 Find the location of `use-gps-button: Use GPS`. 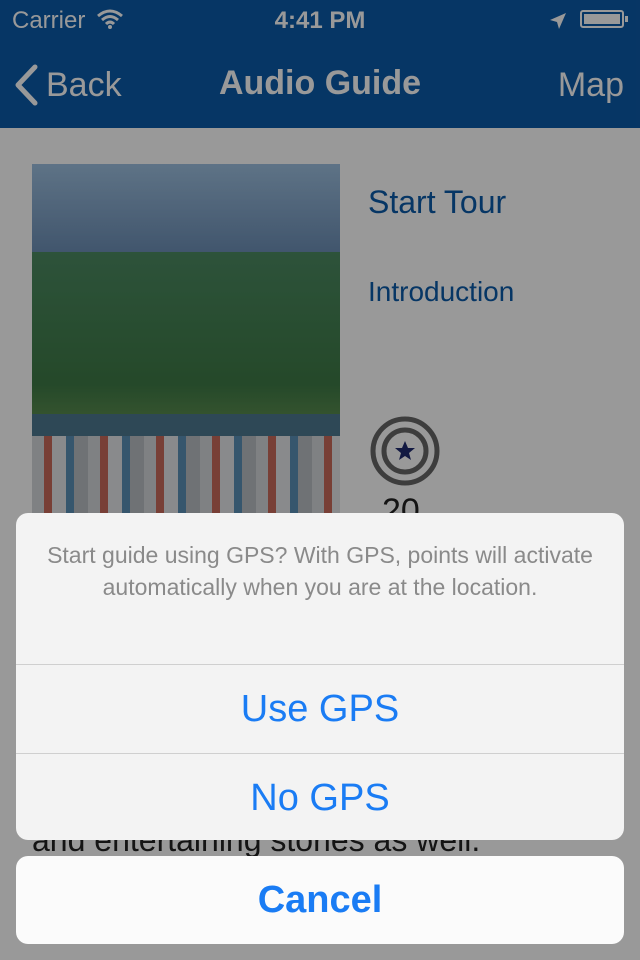

use-gps-button: Use GPS is located at coordinates (320, 709).